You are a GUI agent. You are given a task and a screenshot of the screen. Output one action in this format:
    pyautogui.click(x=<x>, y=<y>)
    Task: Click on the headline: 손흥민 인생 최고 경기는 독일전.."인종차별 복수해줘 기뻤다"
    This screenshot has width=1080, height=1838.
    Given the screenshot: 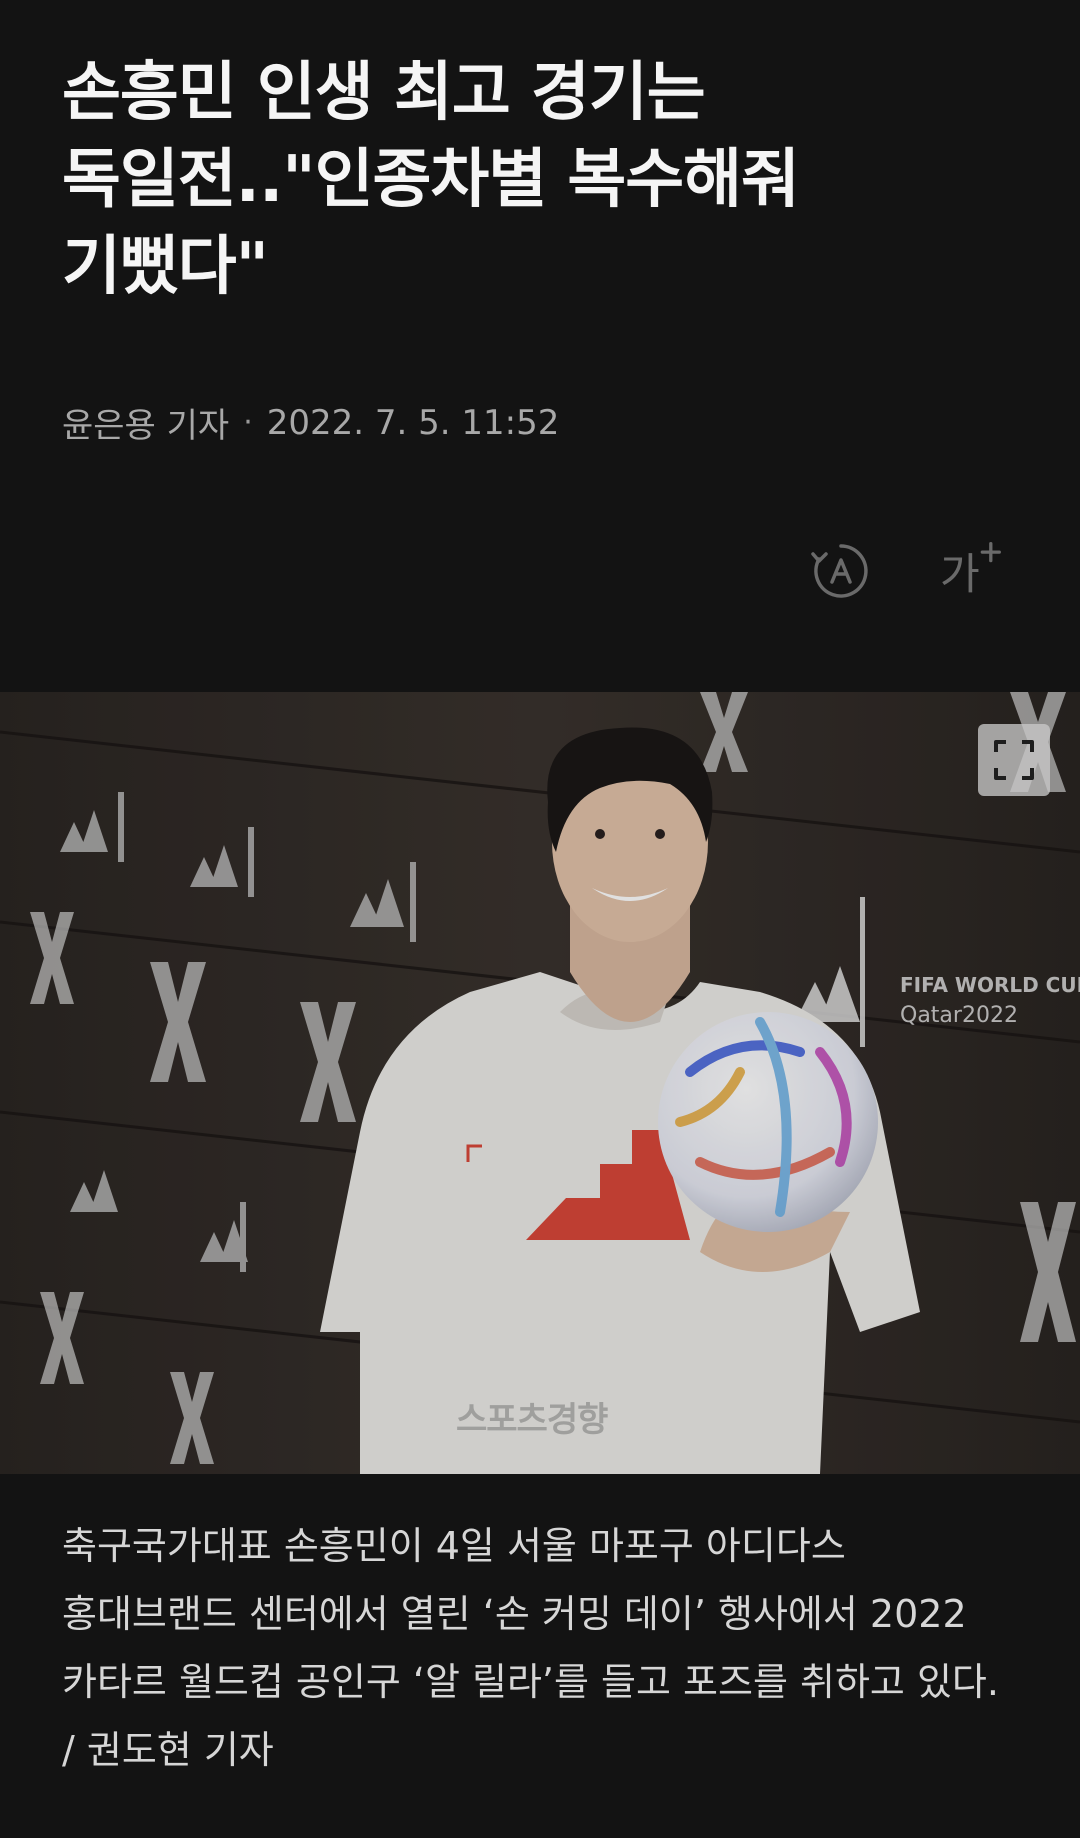 What is the action you would take?
    pyautogui.click(x=431, y=180)
    